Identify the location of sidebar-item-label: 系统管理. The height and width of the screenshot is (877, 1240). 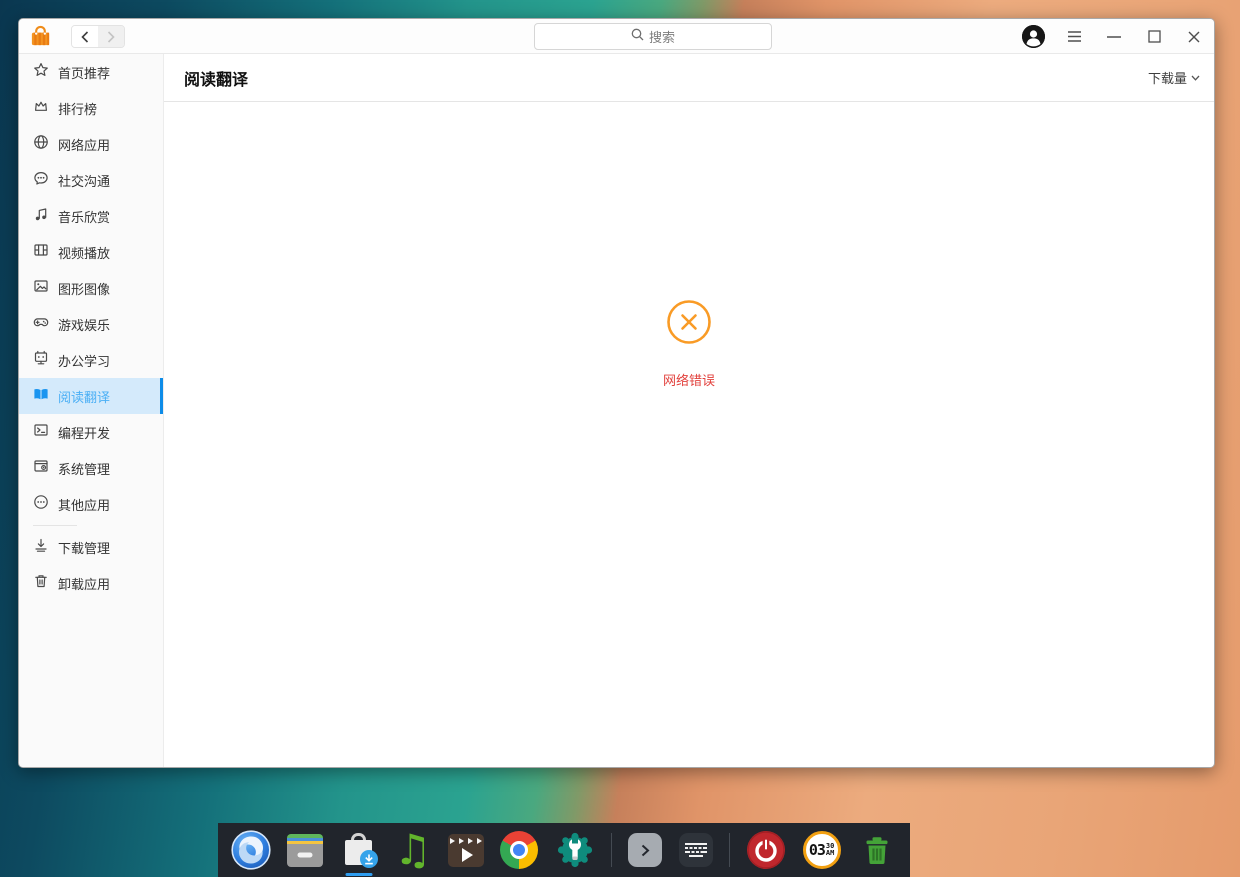
(84, 470).